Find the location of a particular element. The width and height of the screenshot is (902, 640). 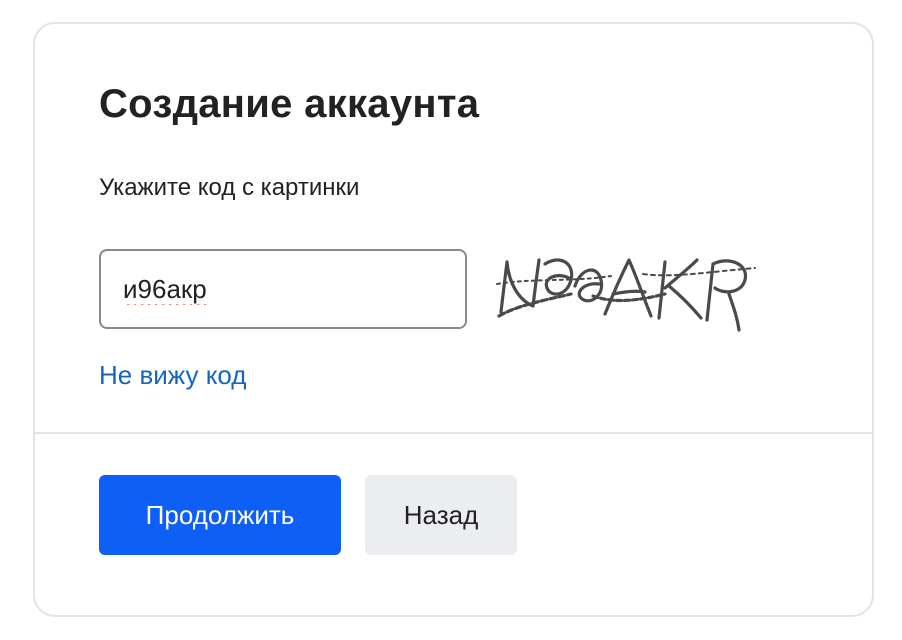

divider is located at coordinates (453, 433).